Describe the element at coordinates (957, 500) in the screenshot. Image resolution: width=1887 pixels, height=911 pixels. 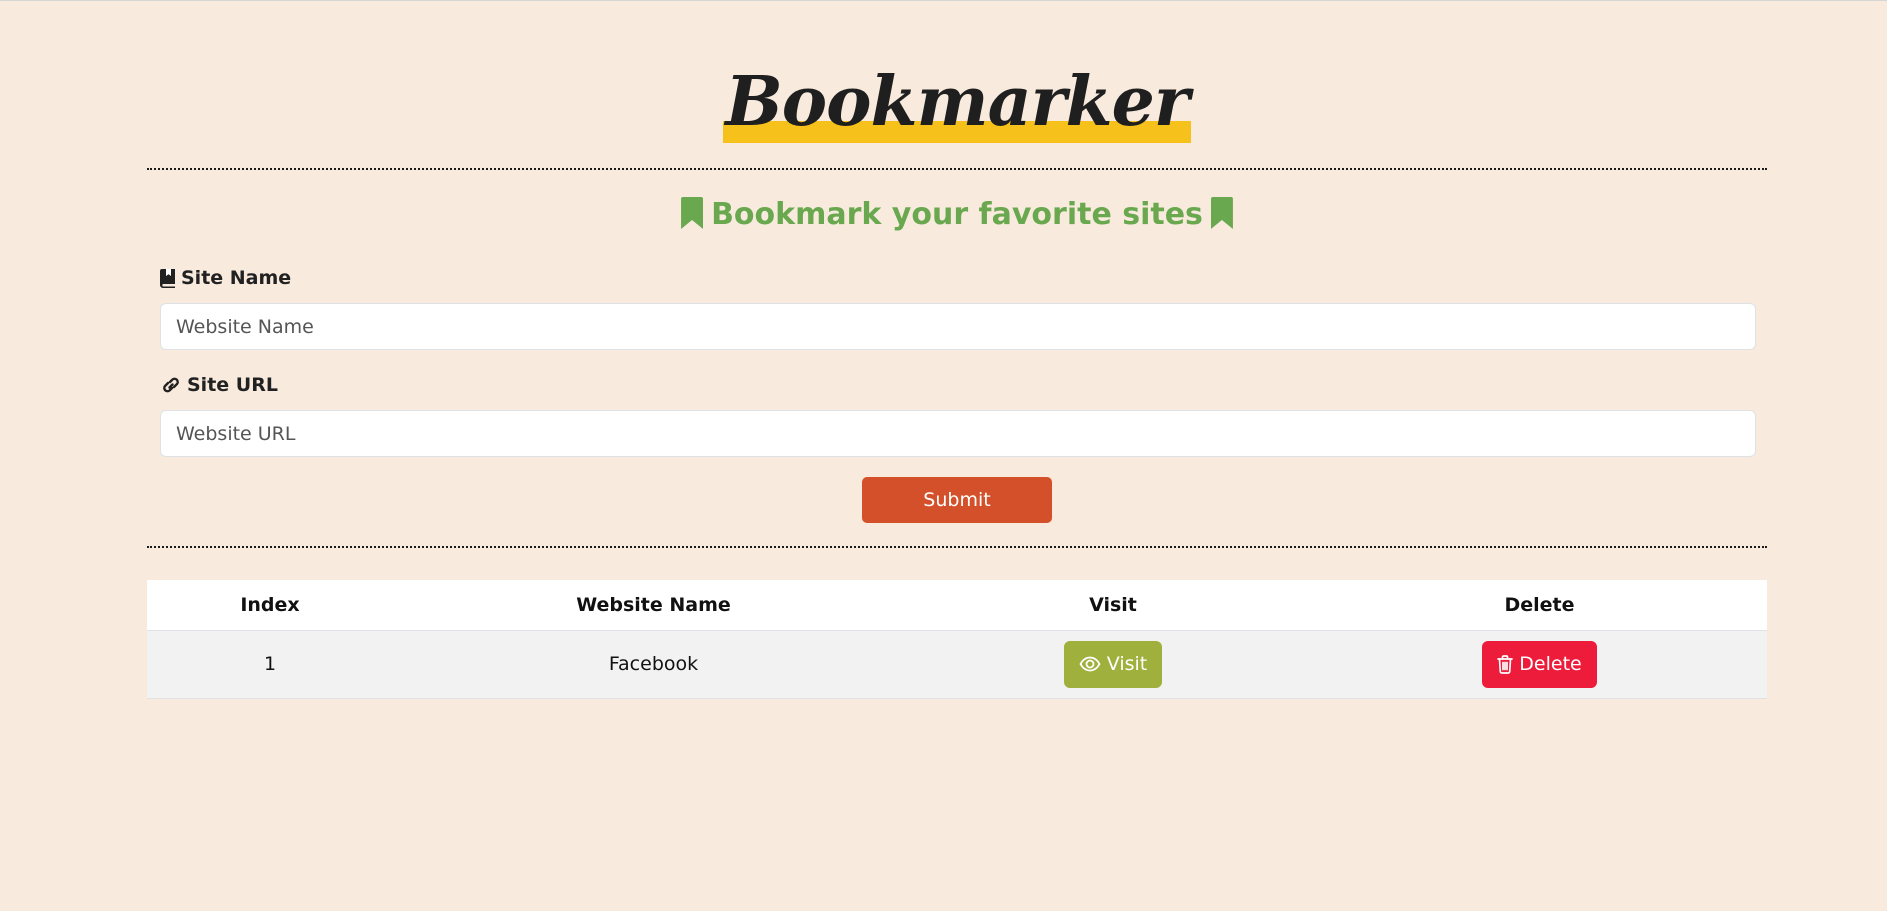
I see `submit-button: Submit` at that location.